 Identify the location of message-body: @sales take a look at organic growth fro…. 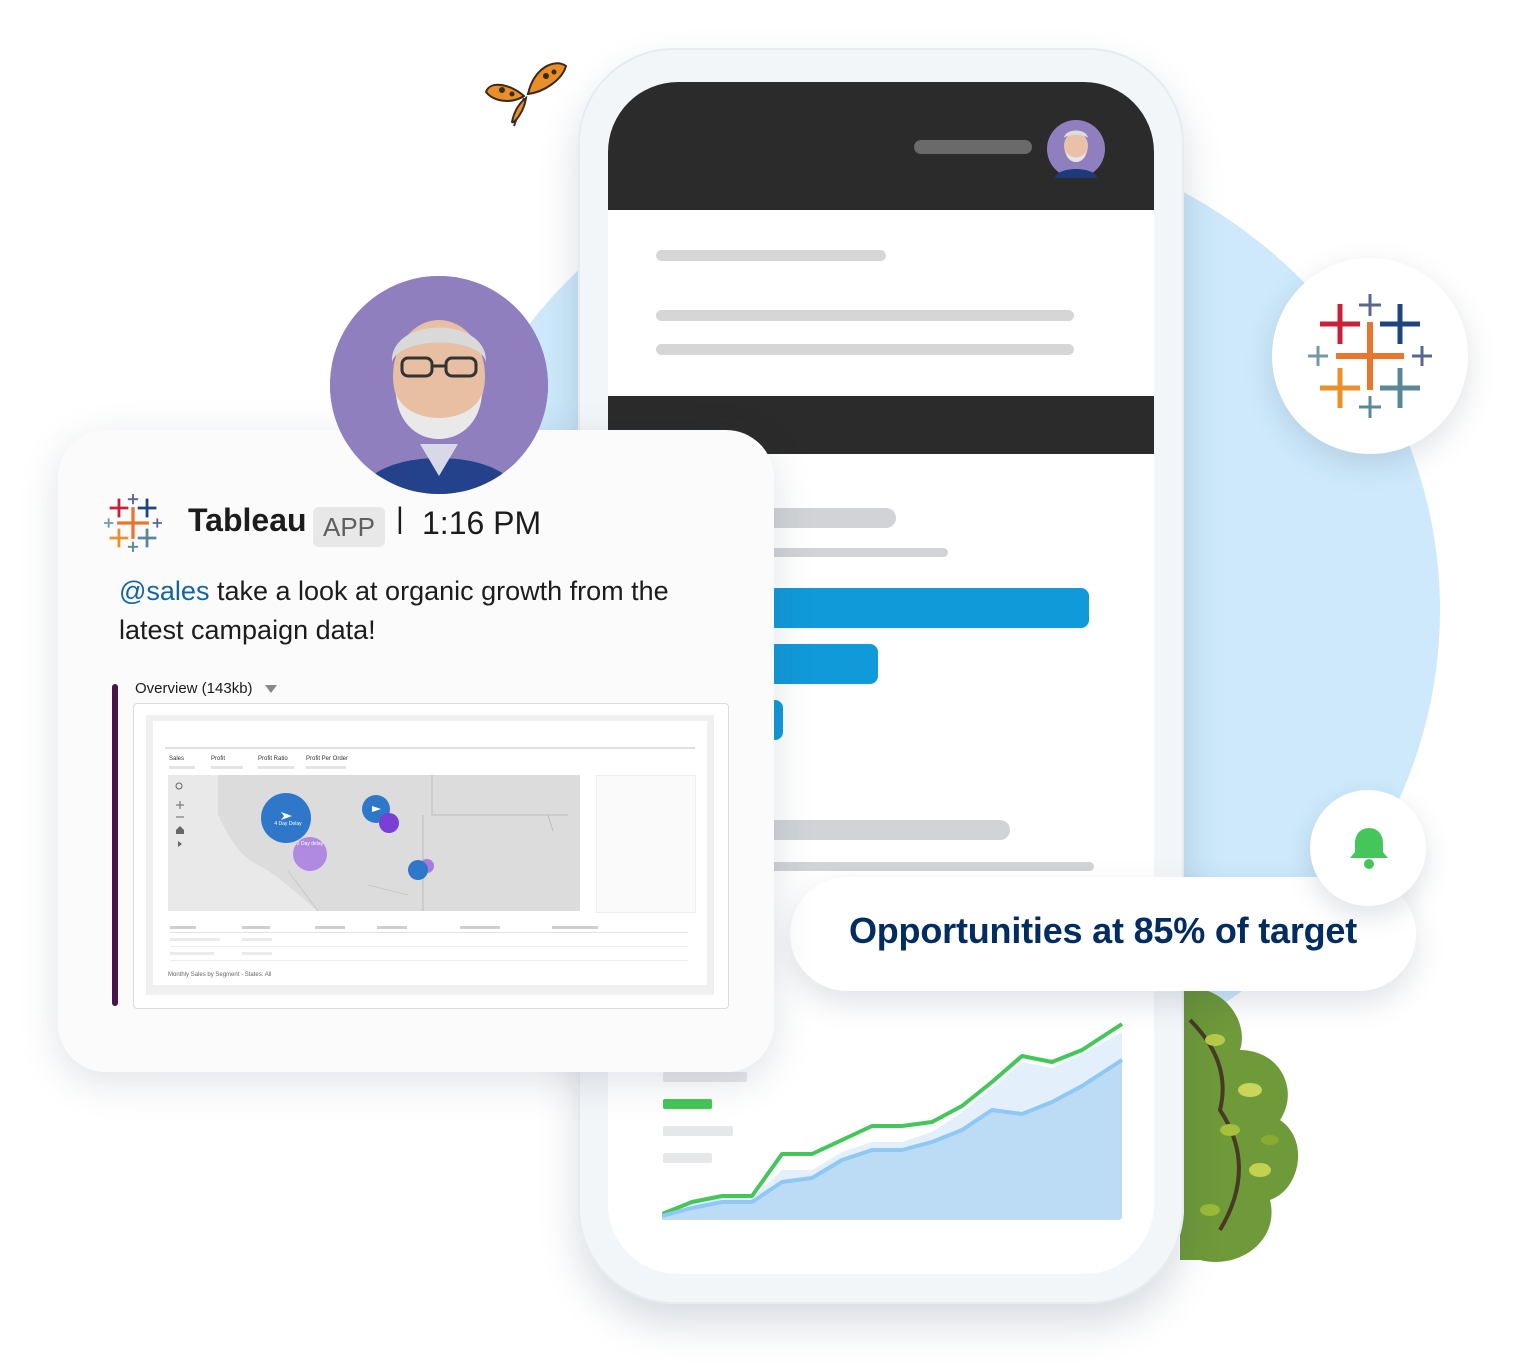
(399, 611).